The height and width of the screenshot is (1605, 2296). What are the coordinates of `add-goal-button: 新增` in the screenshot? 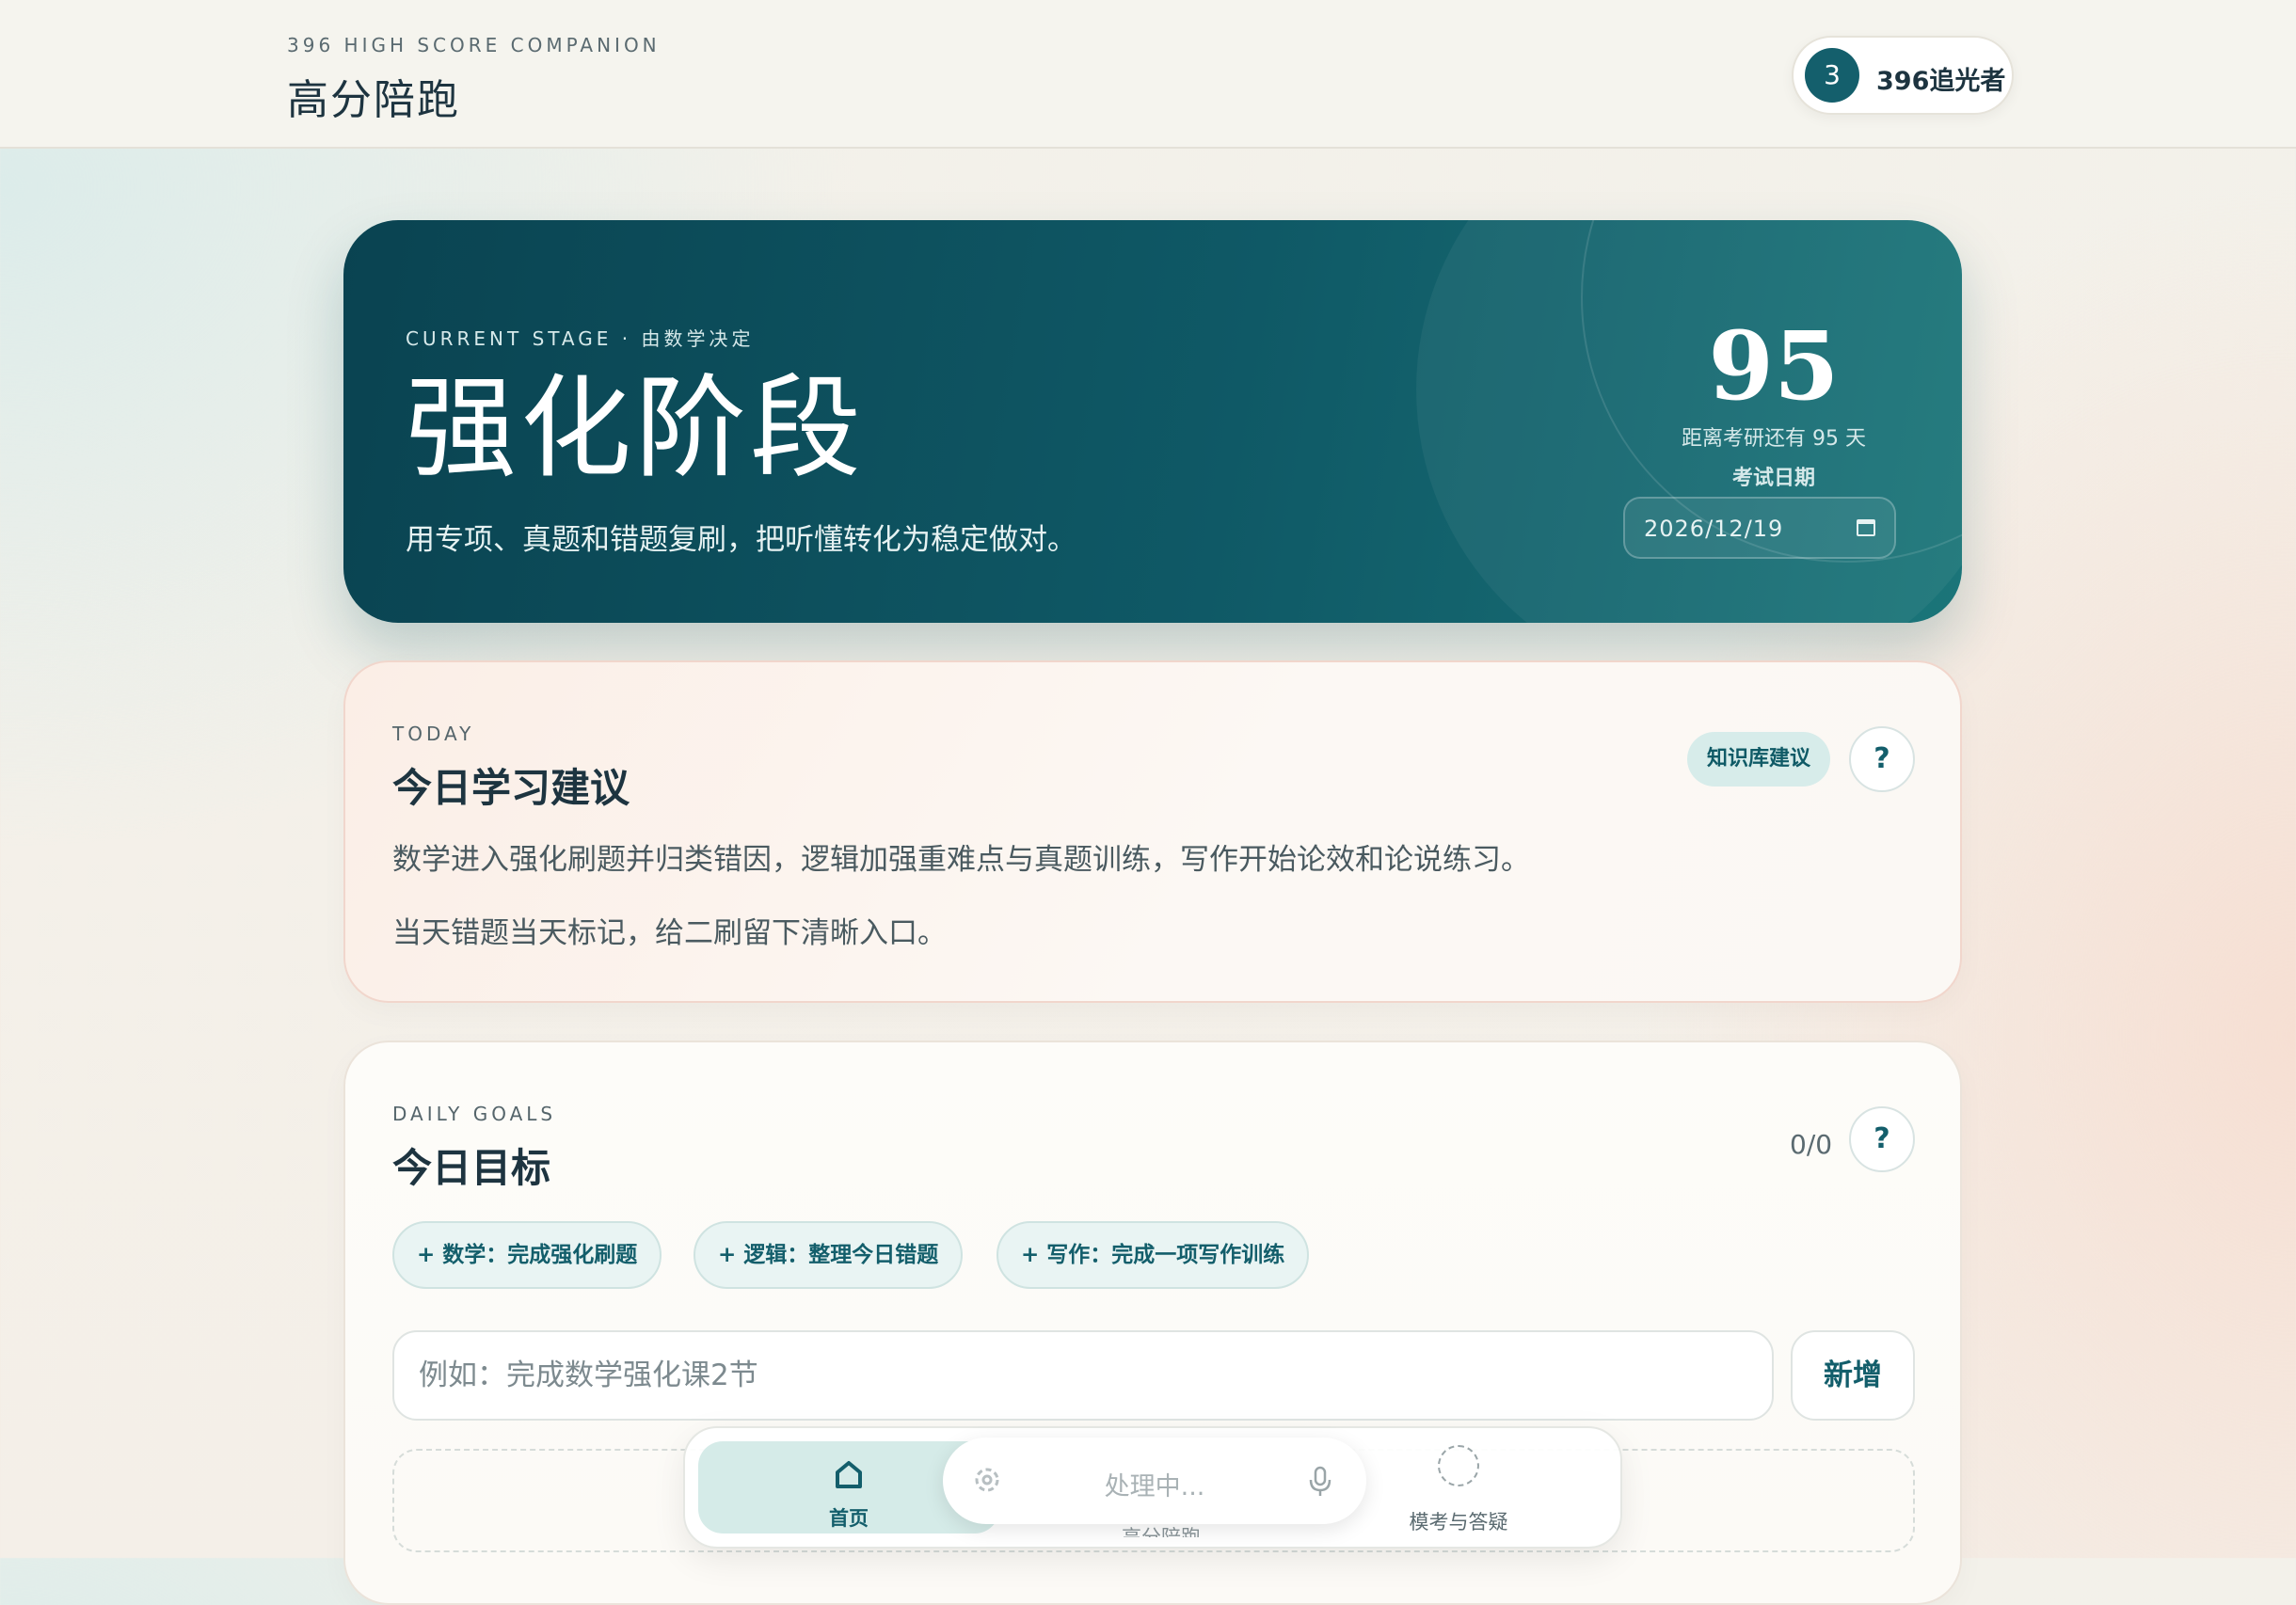 It's located at (1853, 1375).